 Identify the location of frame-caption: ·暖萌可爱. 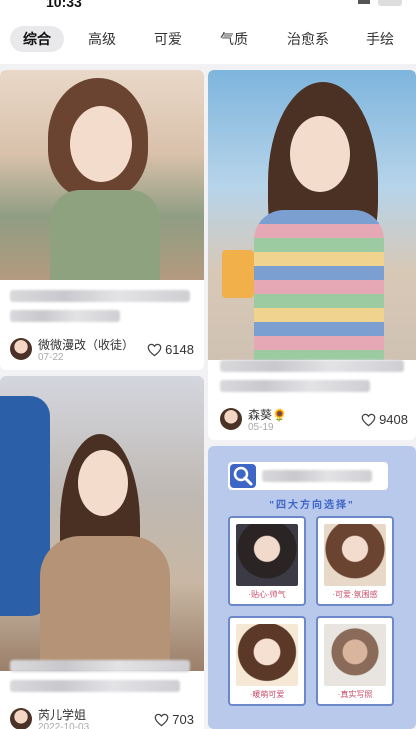
(267, 694).